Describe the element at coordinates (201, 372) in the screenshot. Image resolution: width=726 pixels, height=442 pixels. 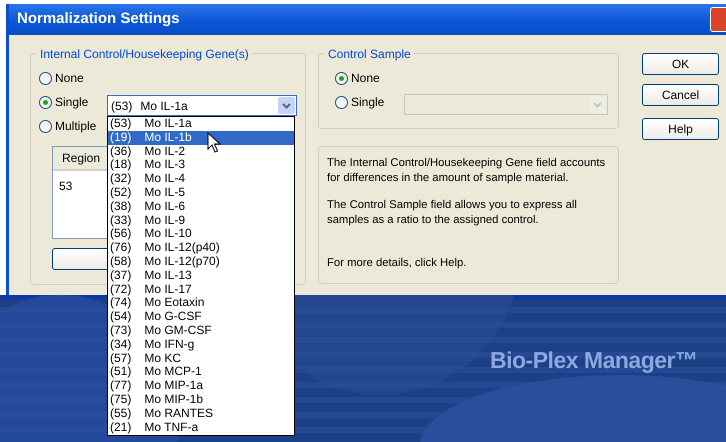
I see `dropdown-item: (51) Mo MCP-1` at that location.